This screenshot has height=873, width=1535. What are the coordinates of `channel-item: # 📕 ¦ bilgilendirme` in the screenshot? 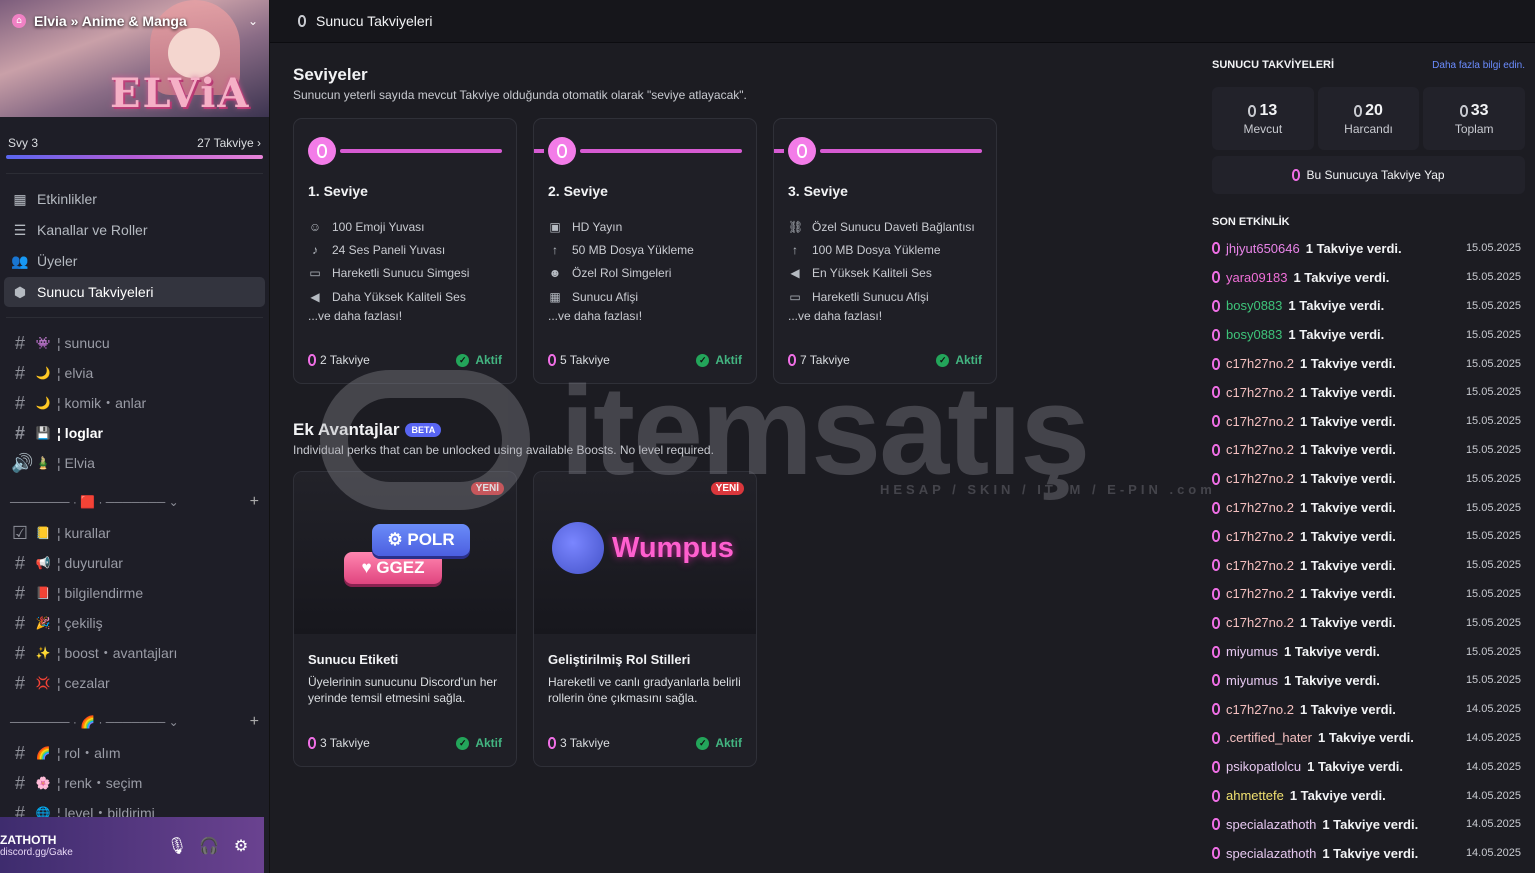 It's located at (134, 593).